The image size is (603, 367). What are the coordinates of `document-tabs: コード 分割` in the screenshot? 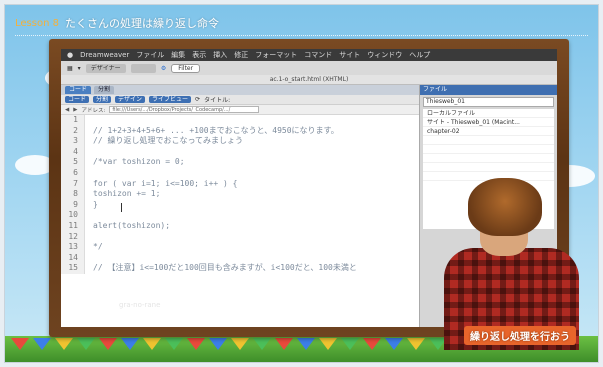 It's located at (240, 90).